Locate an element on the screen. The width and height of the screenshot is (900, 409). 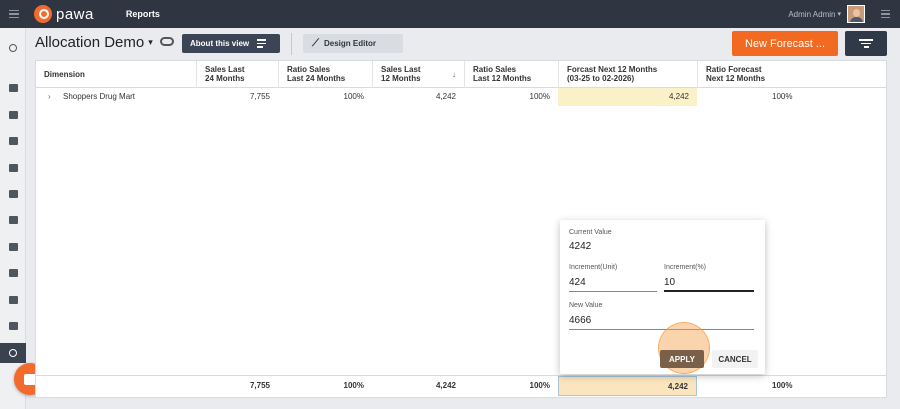
view-selector: Allocation Demo ▾ is located at coordinates (94, 42).